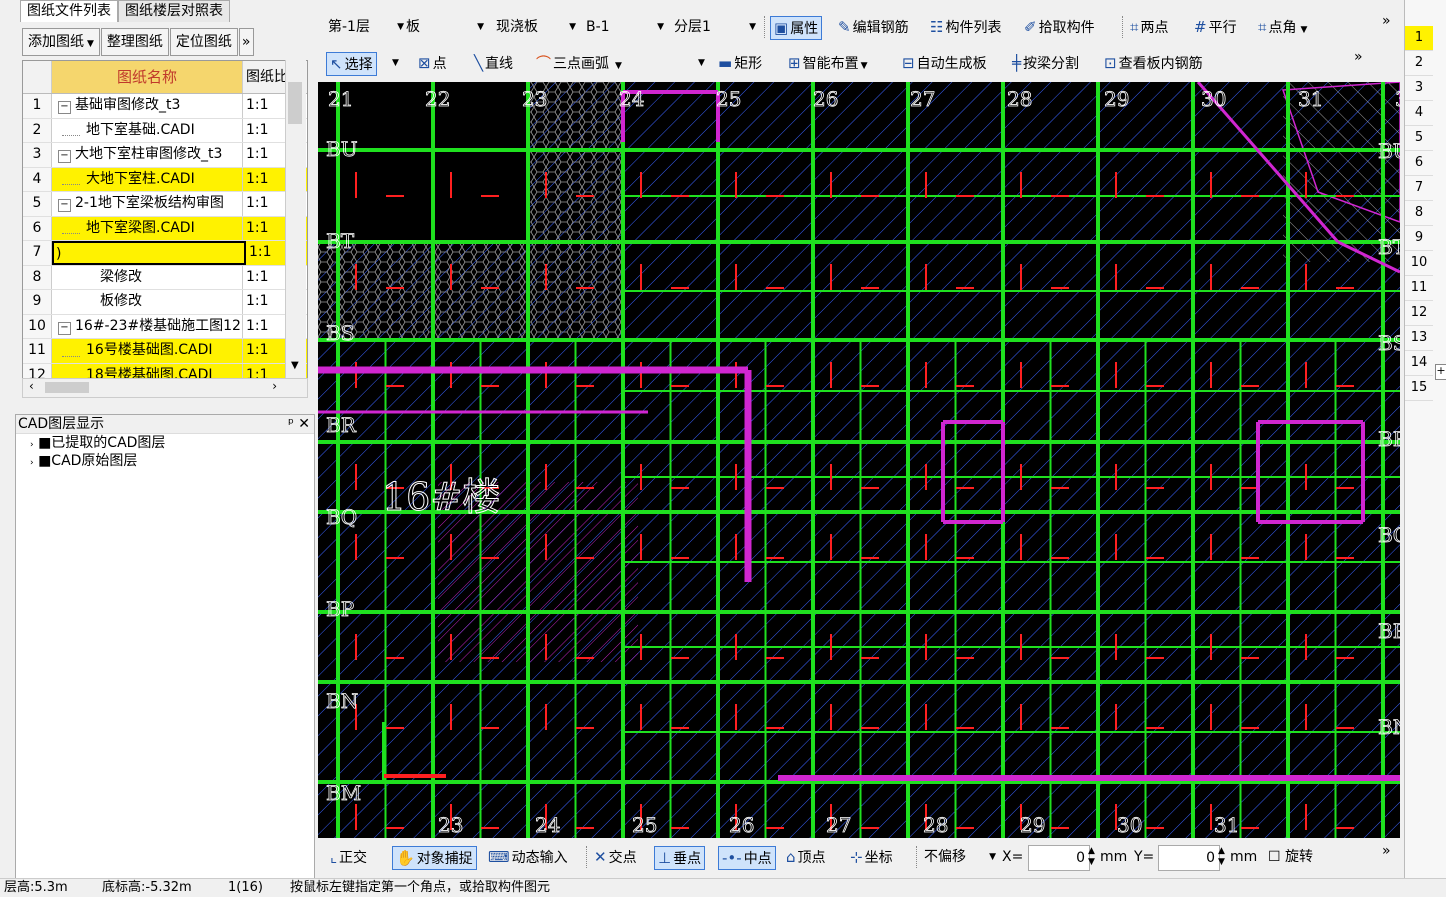  Describe the element at coordinates (537, 27) in the screenshot. I see `subtype-select: 现浇板 ▼` at that location.